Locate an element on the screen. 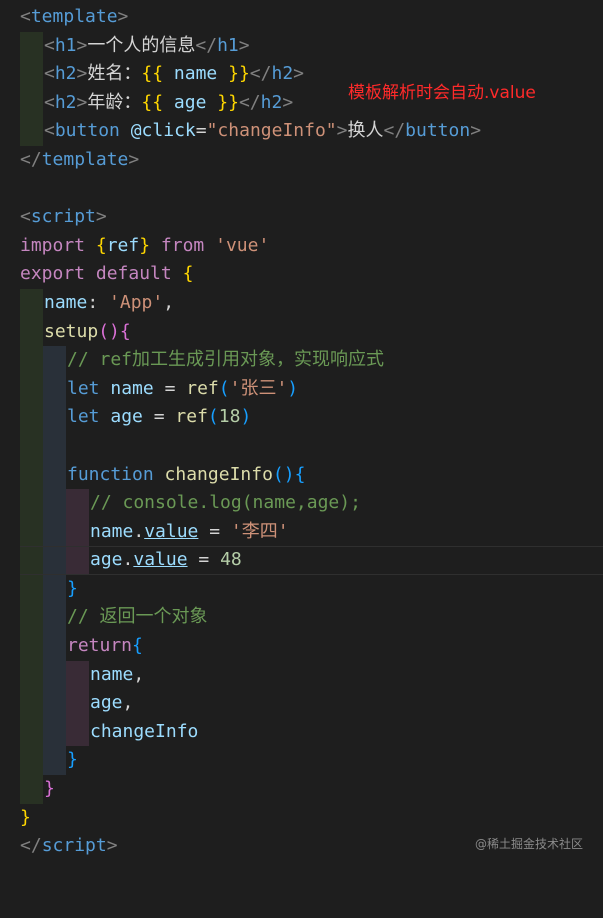 The height and width of the screenshot is (918, 603). h2-age-label: 年龄： is located at coordinates (114, 102).